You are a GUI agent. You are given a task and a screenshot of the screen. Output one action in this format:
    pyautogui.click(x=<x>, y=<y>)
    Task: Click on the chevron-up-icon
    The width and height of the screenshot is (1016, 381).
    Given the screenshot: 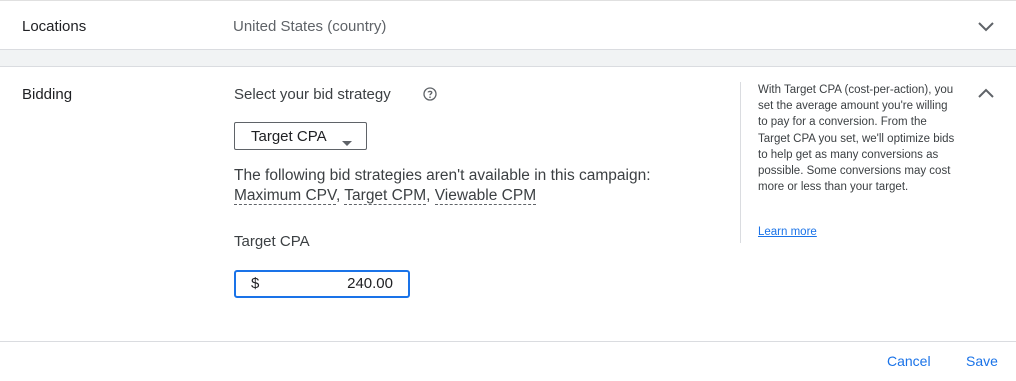 What is the action you would take?
    pyautogui.click(x=986, y=94)
    